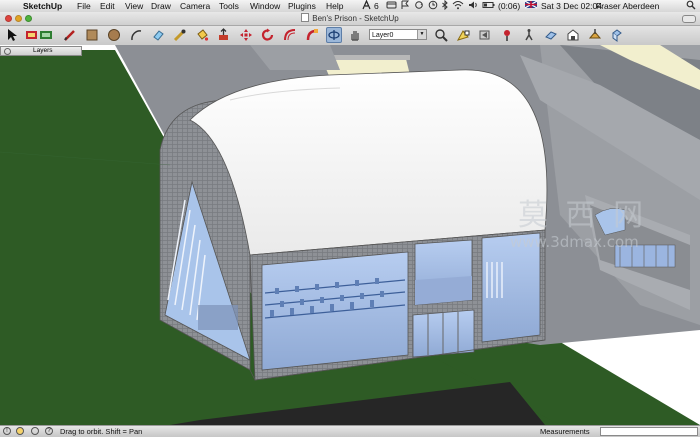  What do you see at coordinates (134, 6) in the screenshot?
I see `menu-view: View` at bounding box center [134, 6].